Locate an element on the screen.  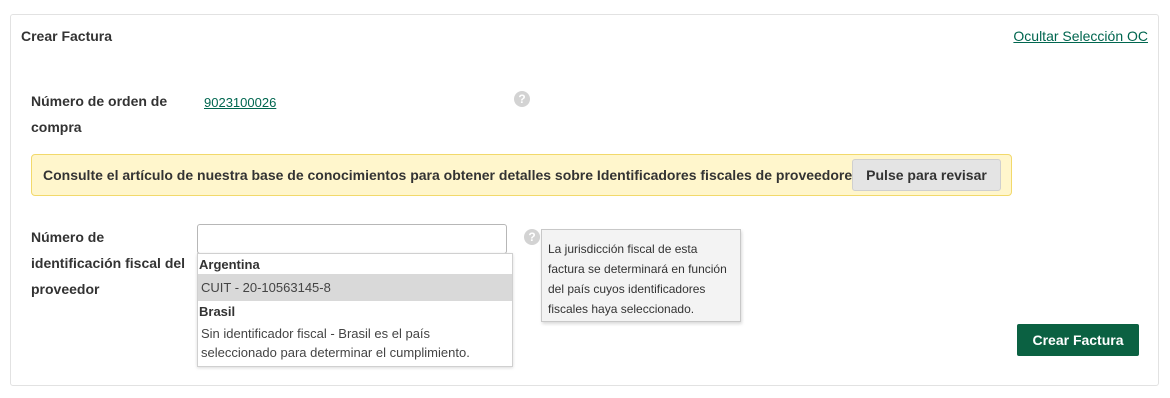
create-invoice-button: Crear Factura is located at coordinates (1078, 340).